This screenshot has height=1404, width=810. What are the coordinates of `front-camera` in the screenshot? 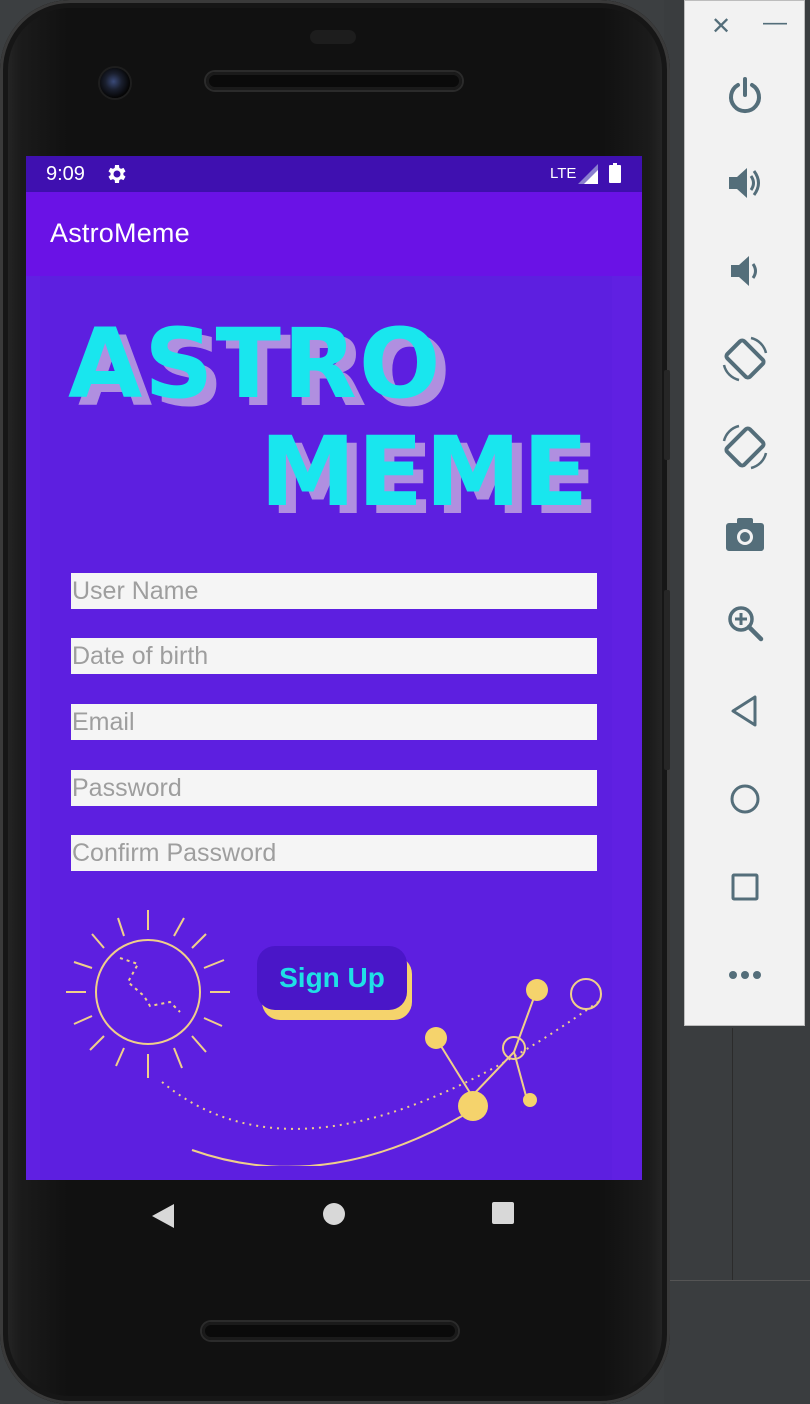 It's located at (115, 83).